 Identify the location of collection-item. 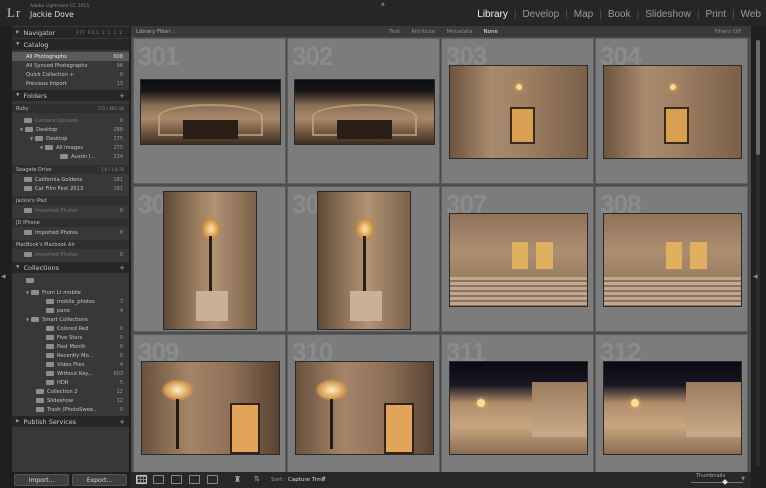
(70, 280).